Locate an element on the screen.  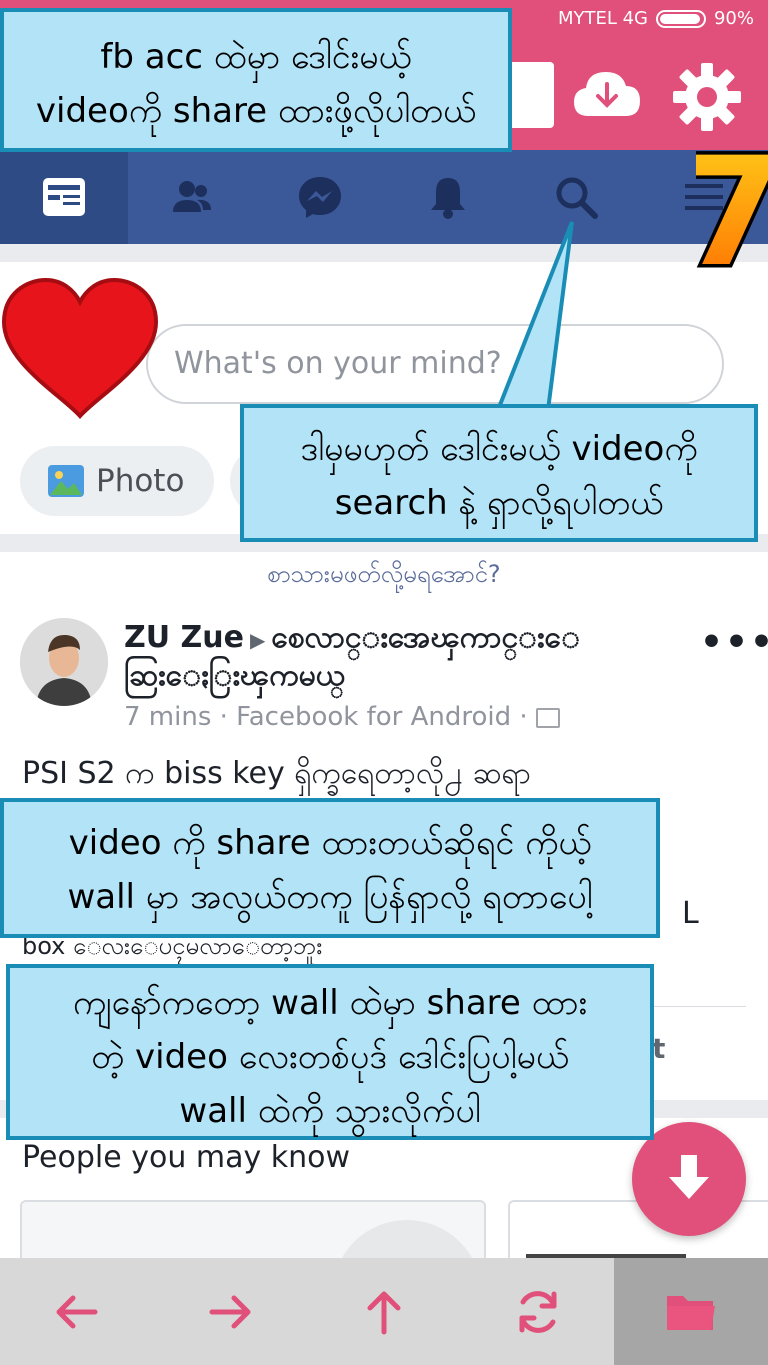
author-name: ZU Zue is located at coordinates (184, 637).